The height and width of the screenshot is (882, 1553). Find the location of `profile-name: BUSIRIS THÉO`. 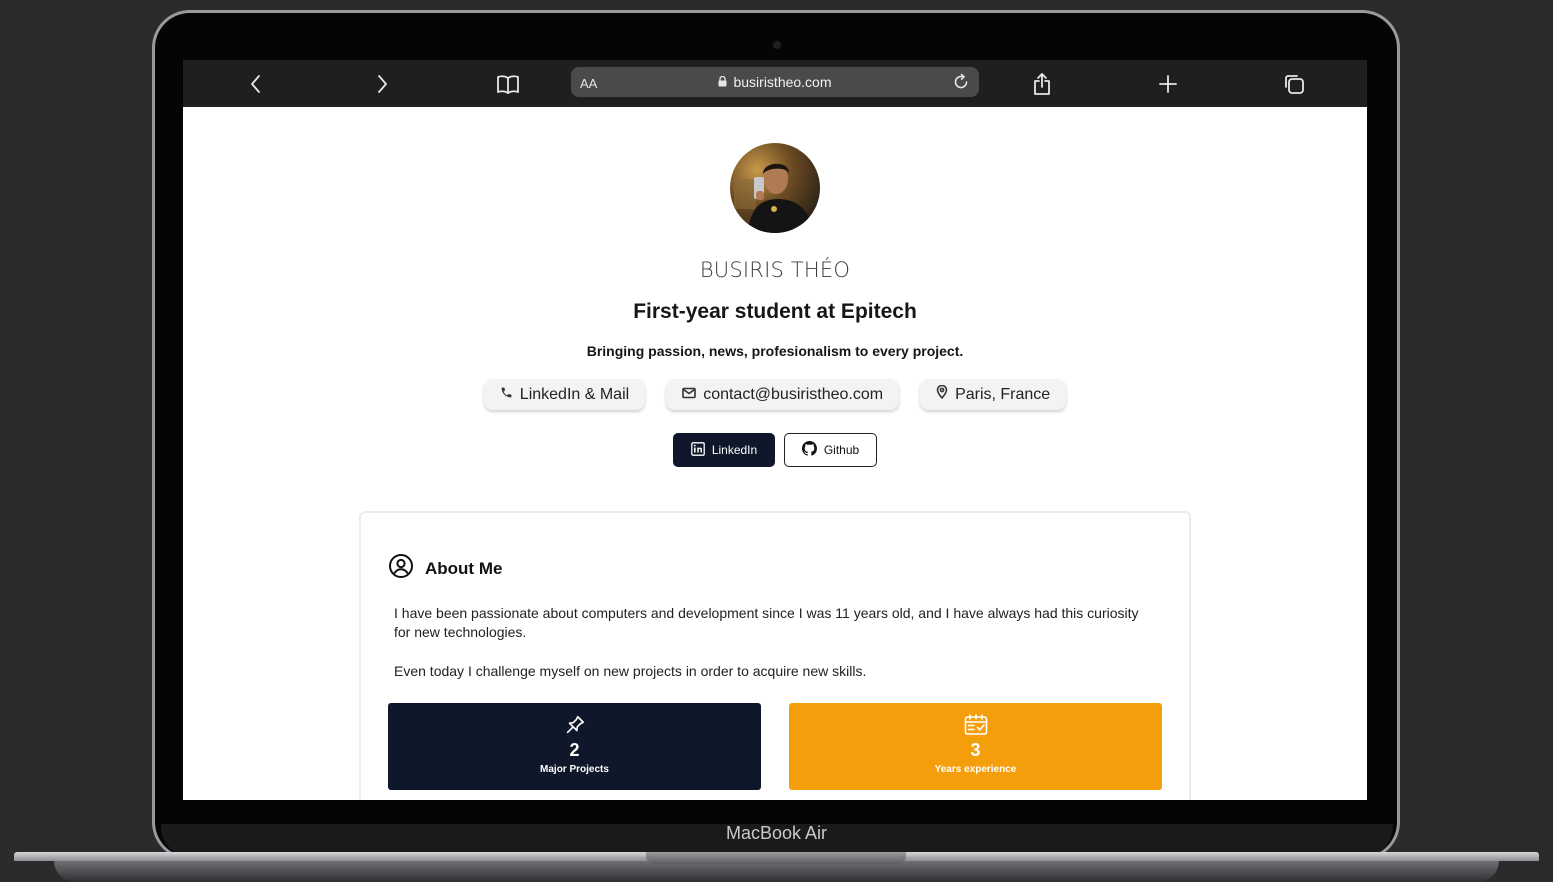

profile-name: BUSIRIS THÉO is located at coordinates (775, 270).